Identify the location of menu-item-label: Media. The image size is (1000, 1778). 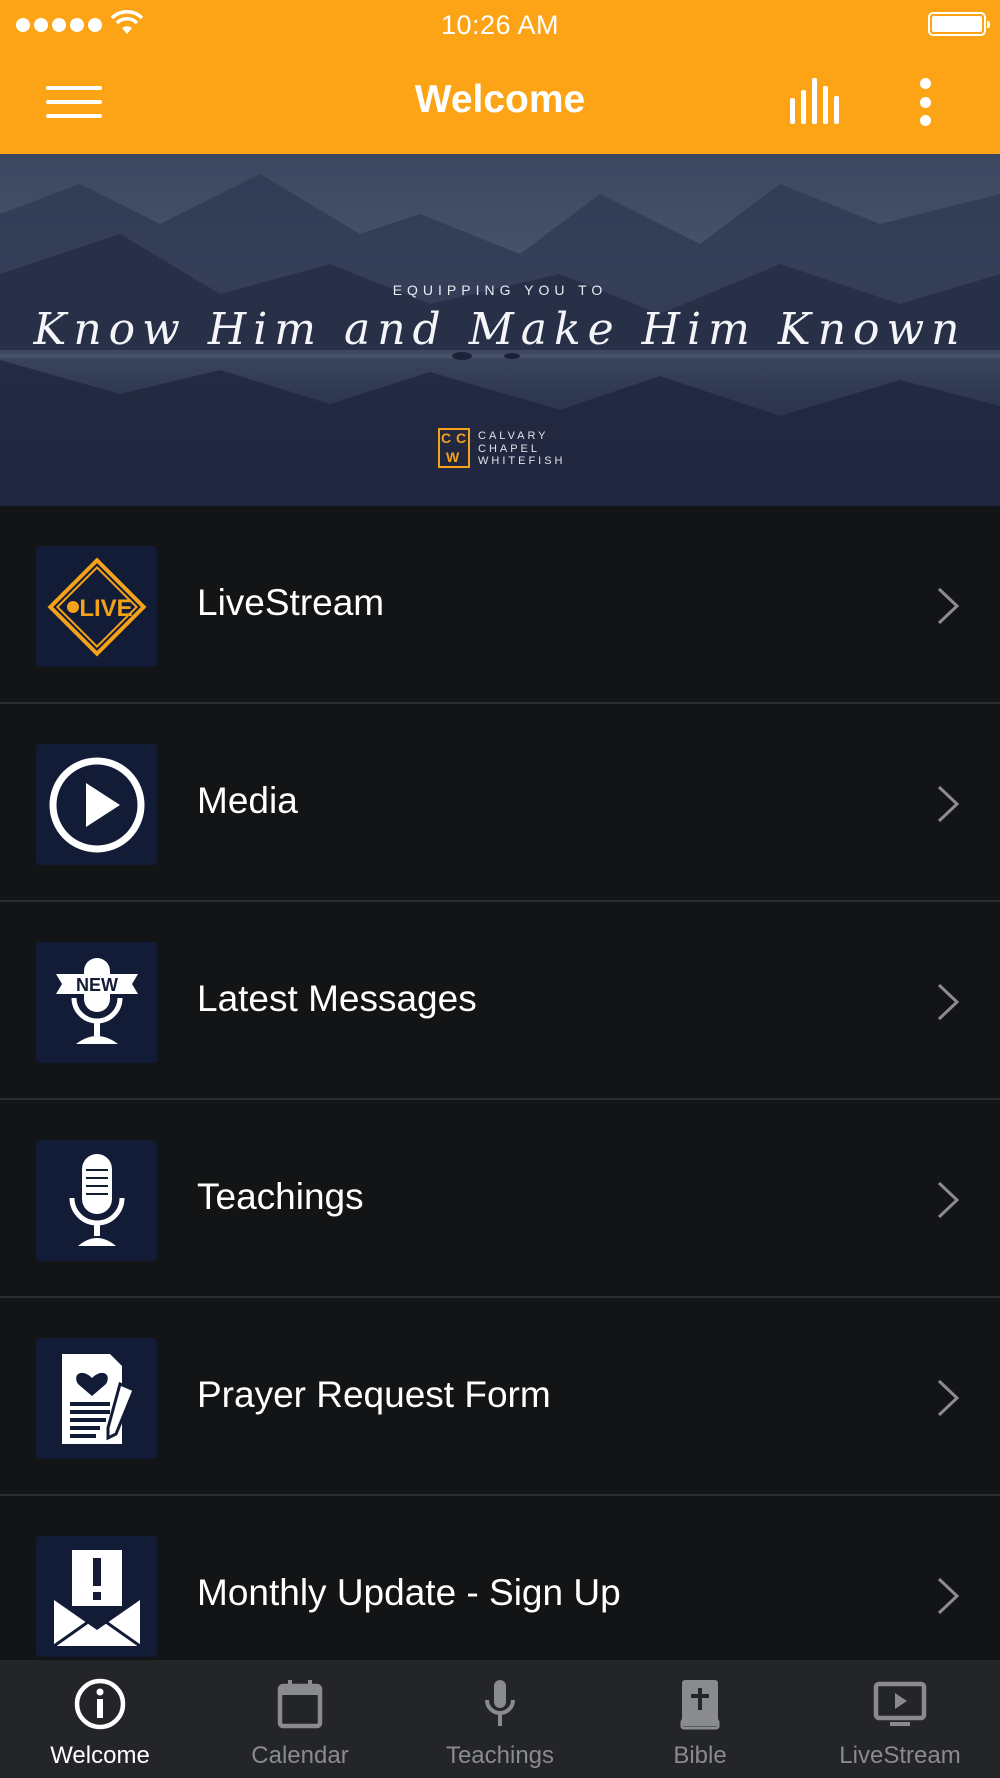
(247, 800).